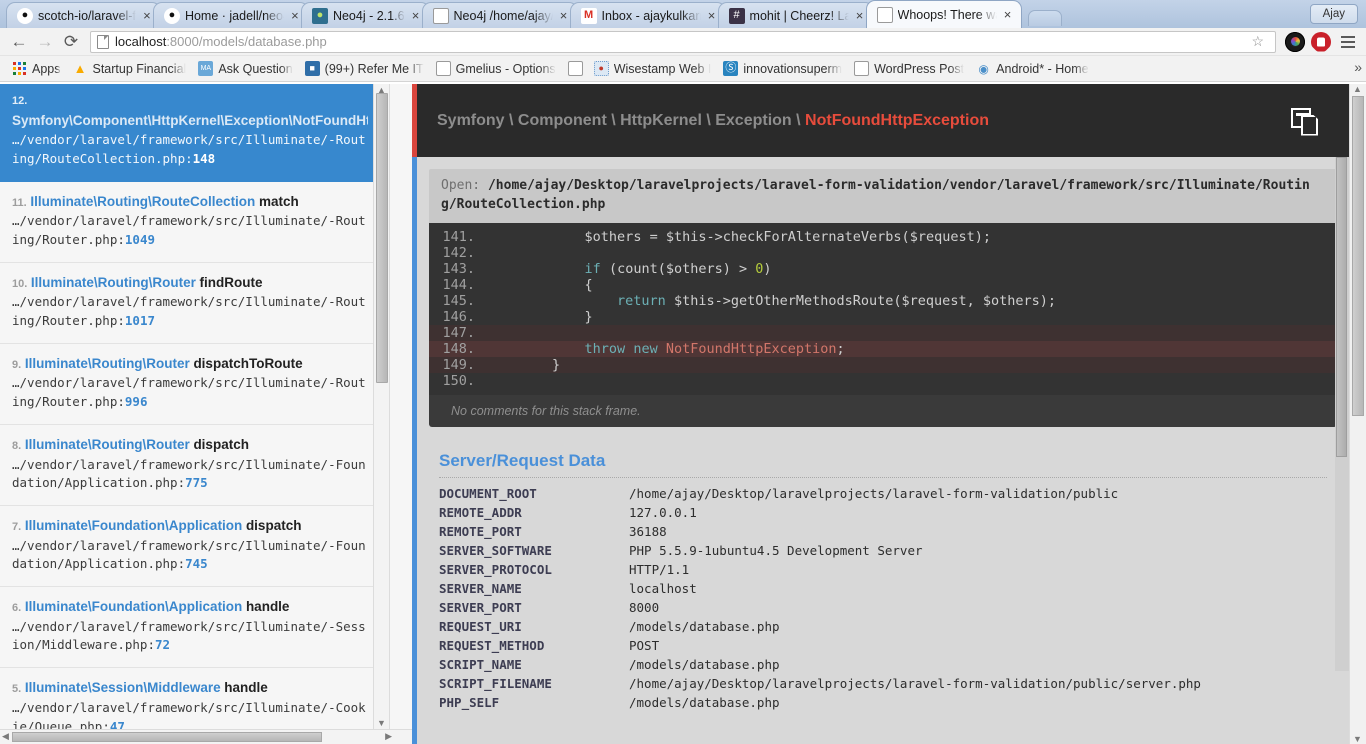 The image size is (1366, 744). Describe the element at coordinates (83, 15) in the screenshot. I see `browser-tab-0: ● scotch-io/laravel-f ×` at that location.